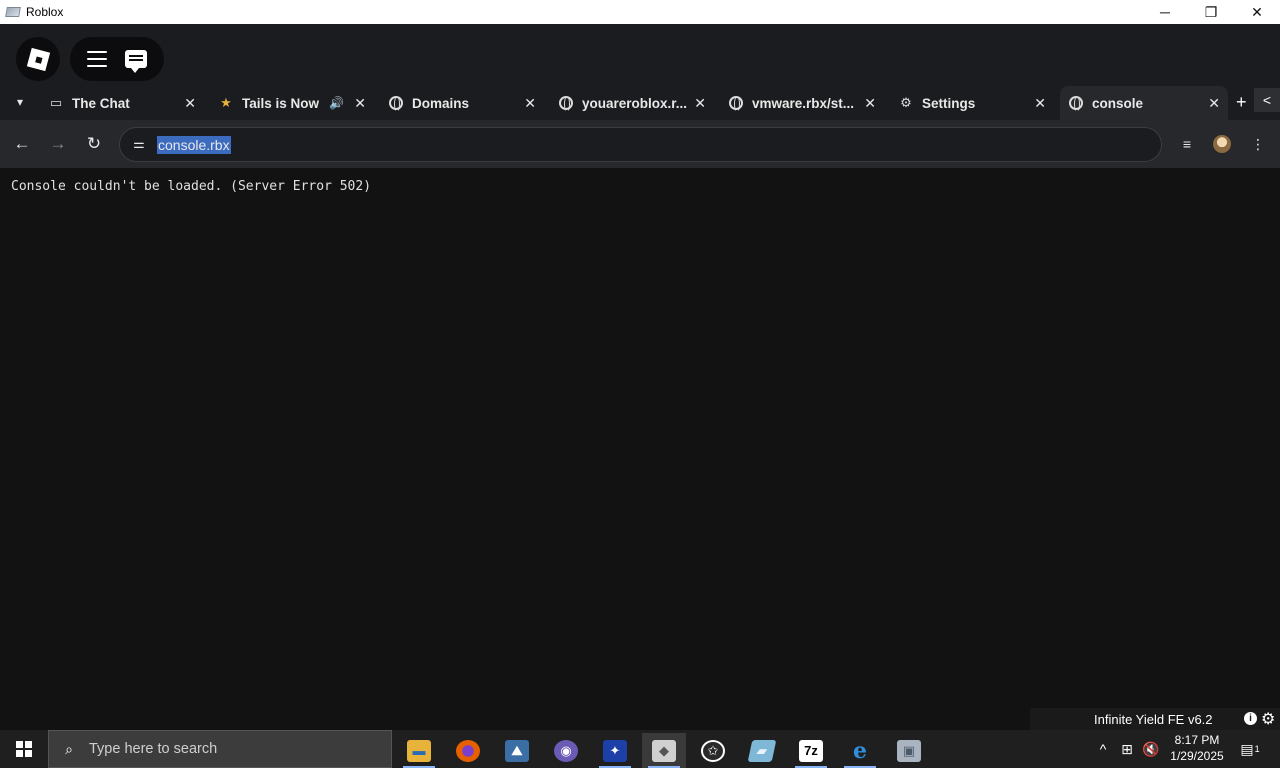  I want to click on speaker-icon: 🔊, so click(336, 103).